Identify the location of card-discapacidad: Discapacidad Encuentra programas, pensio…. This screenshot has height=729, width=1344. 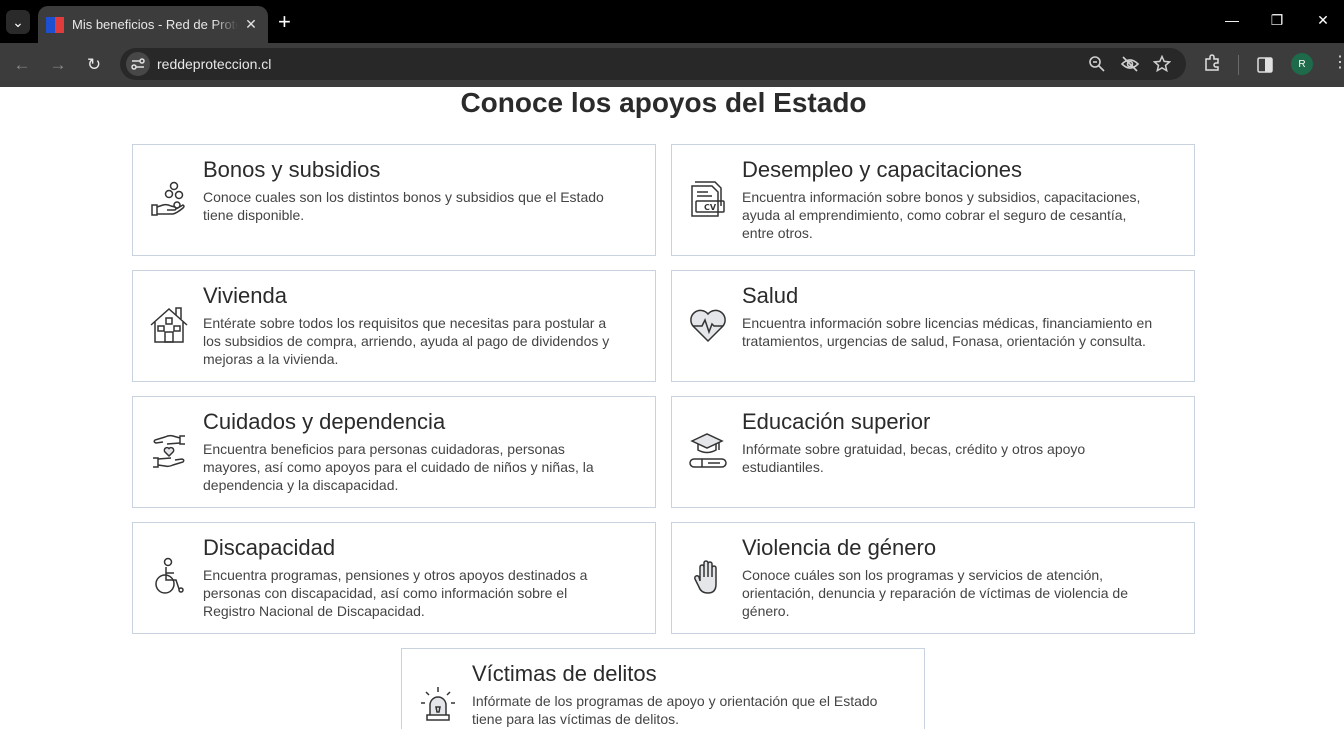
(394, 578).